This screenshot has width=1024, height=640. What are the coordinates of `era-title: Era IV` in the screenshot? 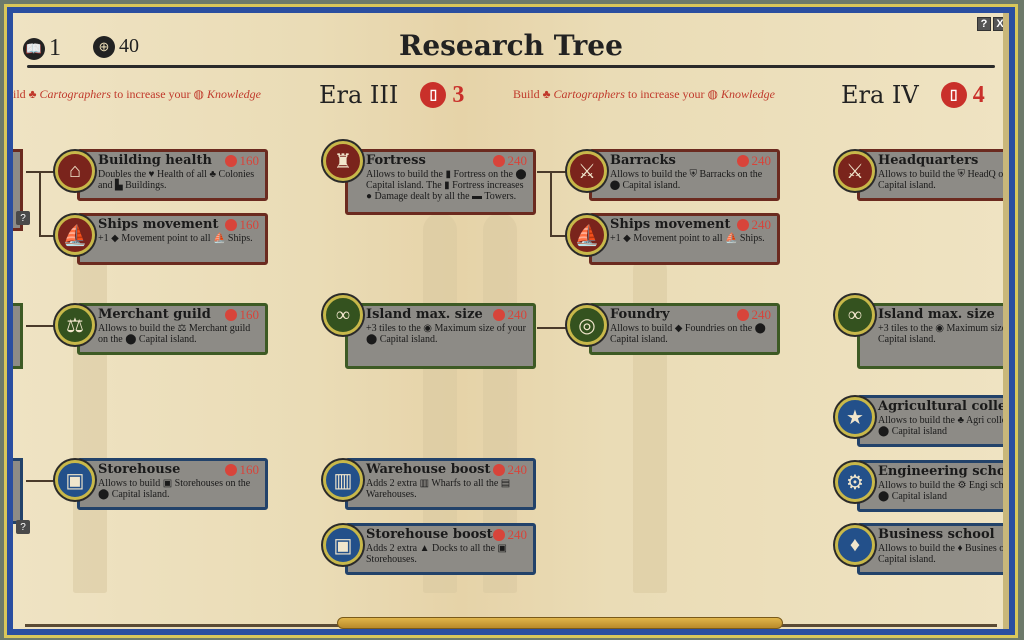 It's located at (880, 95).